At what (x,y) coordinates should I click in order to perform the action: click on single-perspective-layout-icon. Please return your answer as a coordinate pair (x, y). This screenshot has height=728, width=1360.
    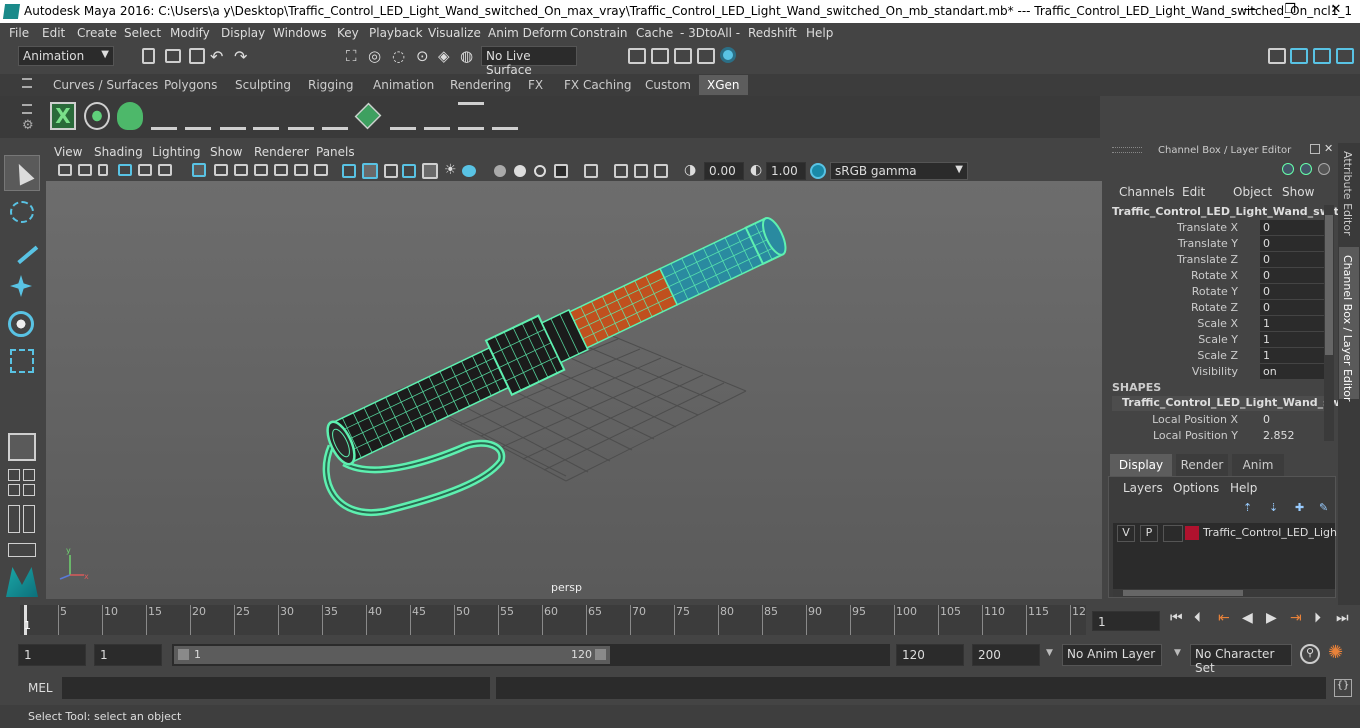
    Looking at the image, I should click on (22, 447).